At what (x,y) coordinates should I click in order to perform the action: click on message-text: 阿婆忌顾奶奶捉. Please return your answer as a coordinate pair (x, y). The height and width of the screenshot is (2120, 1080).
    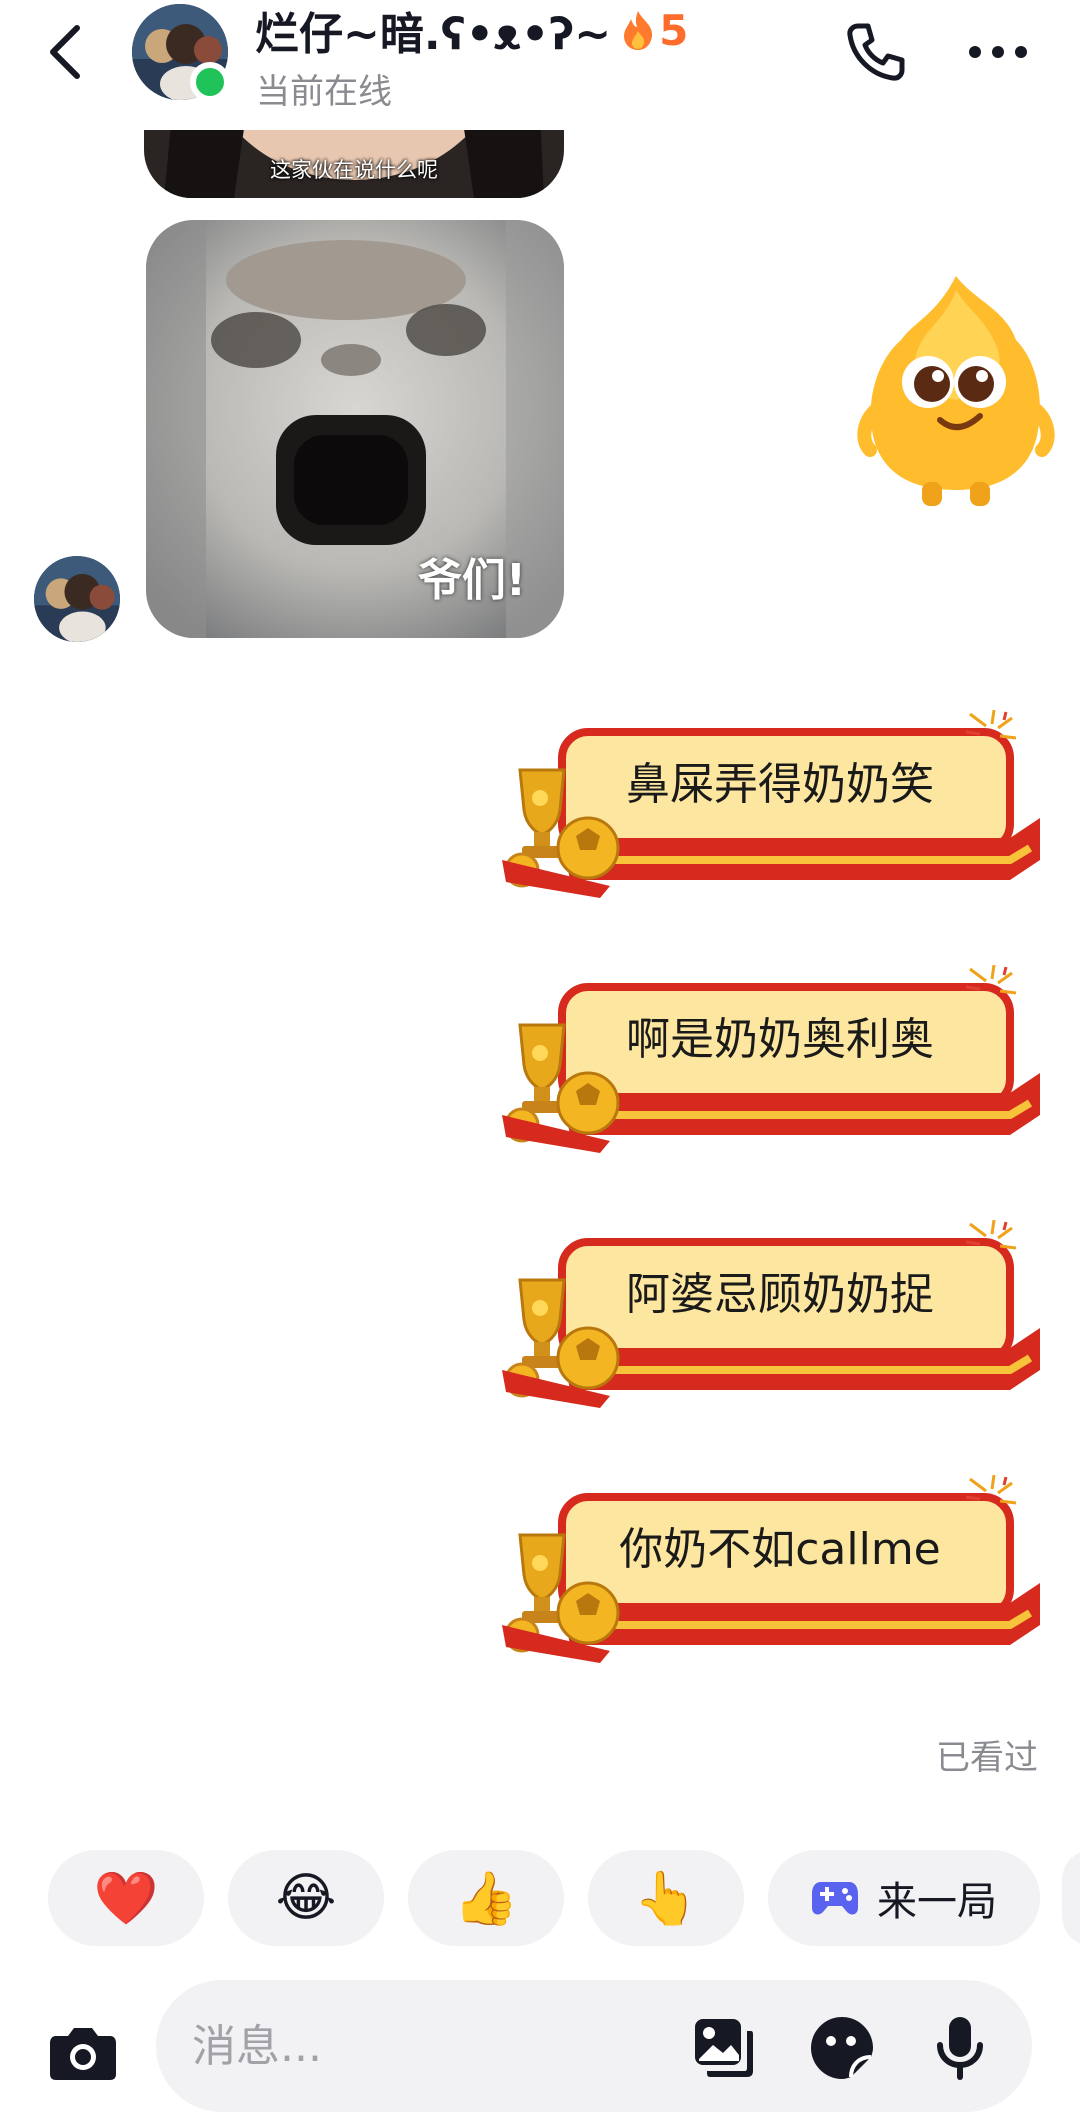
    Looking at the image, I should click on (780, 1294).